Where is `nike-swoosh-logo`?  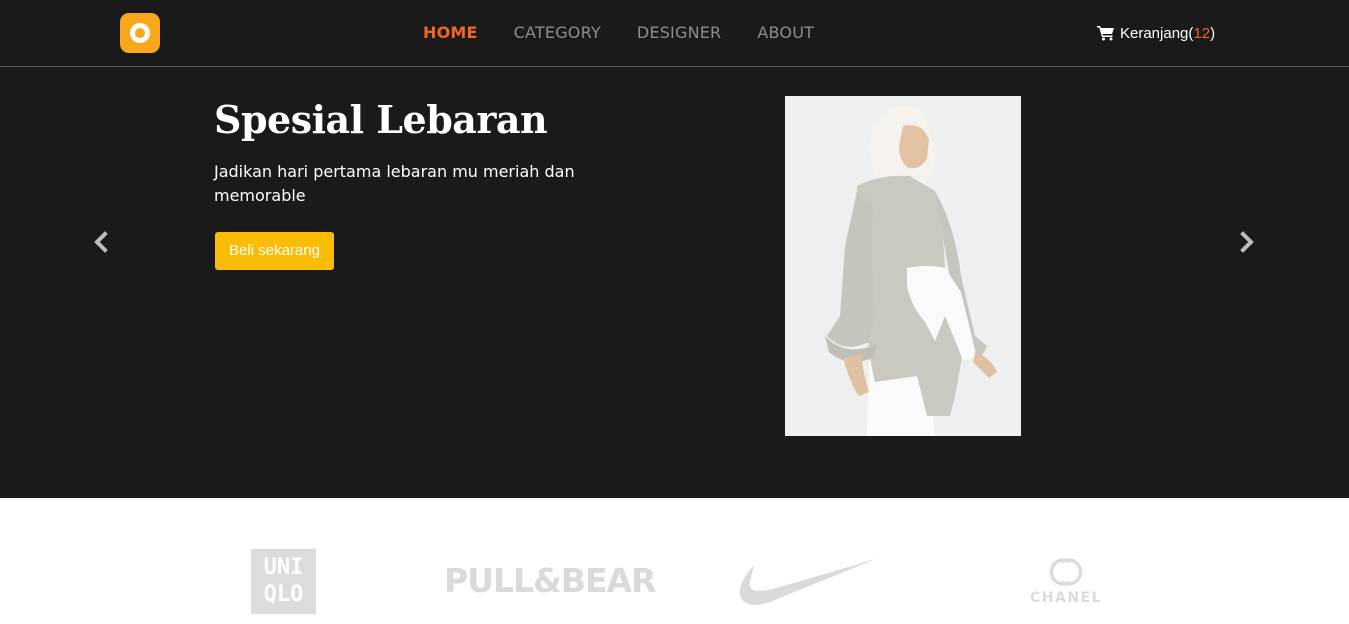
nike-swoosh-logo is located at coordinates (805, 581).